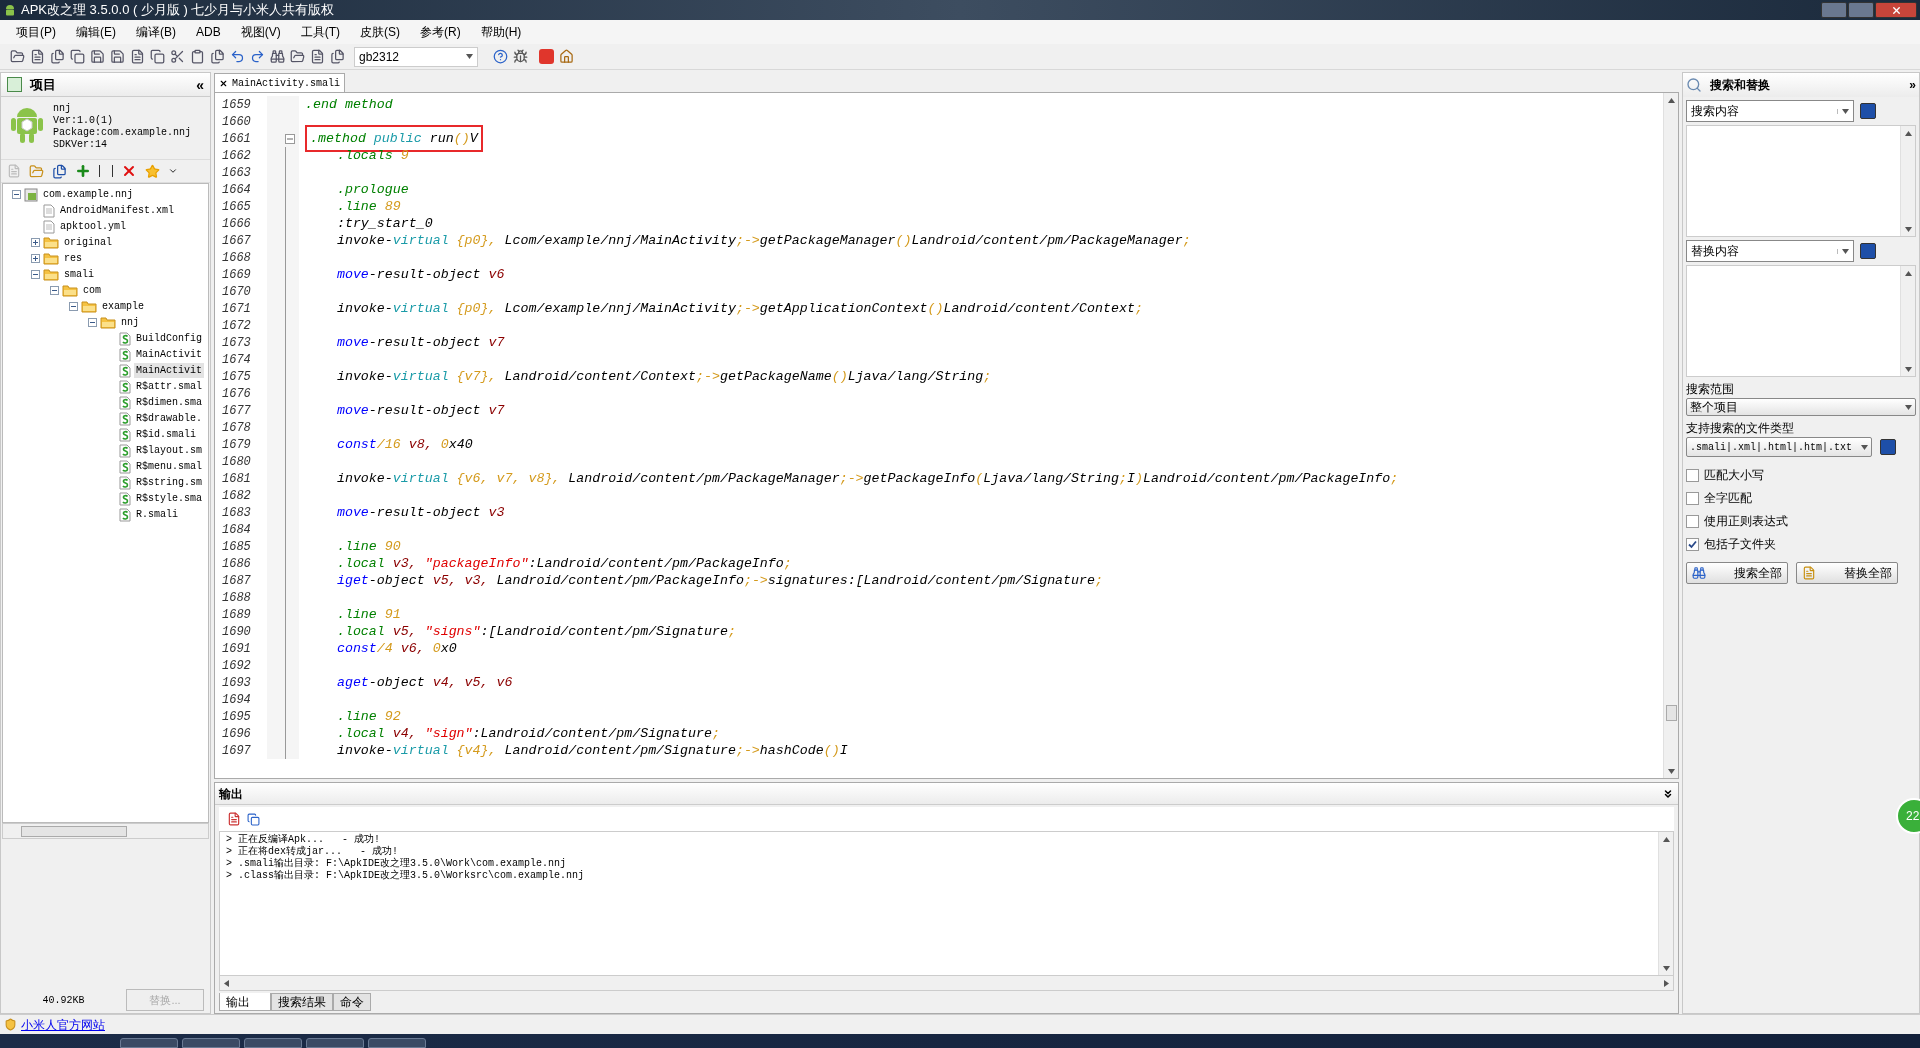  What do you see at coordinates (302, 1002) in the screenshot?
I see `output-tab: 搜索结果` at bounding box center [302, 1002].